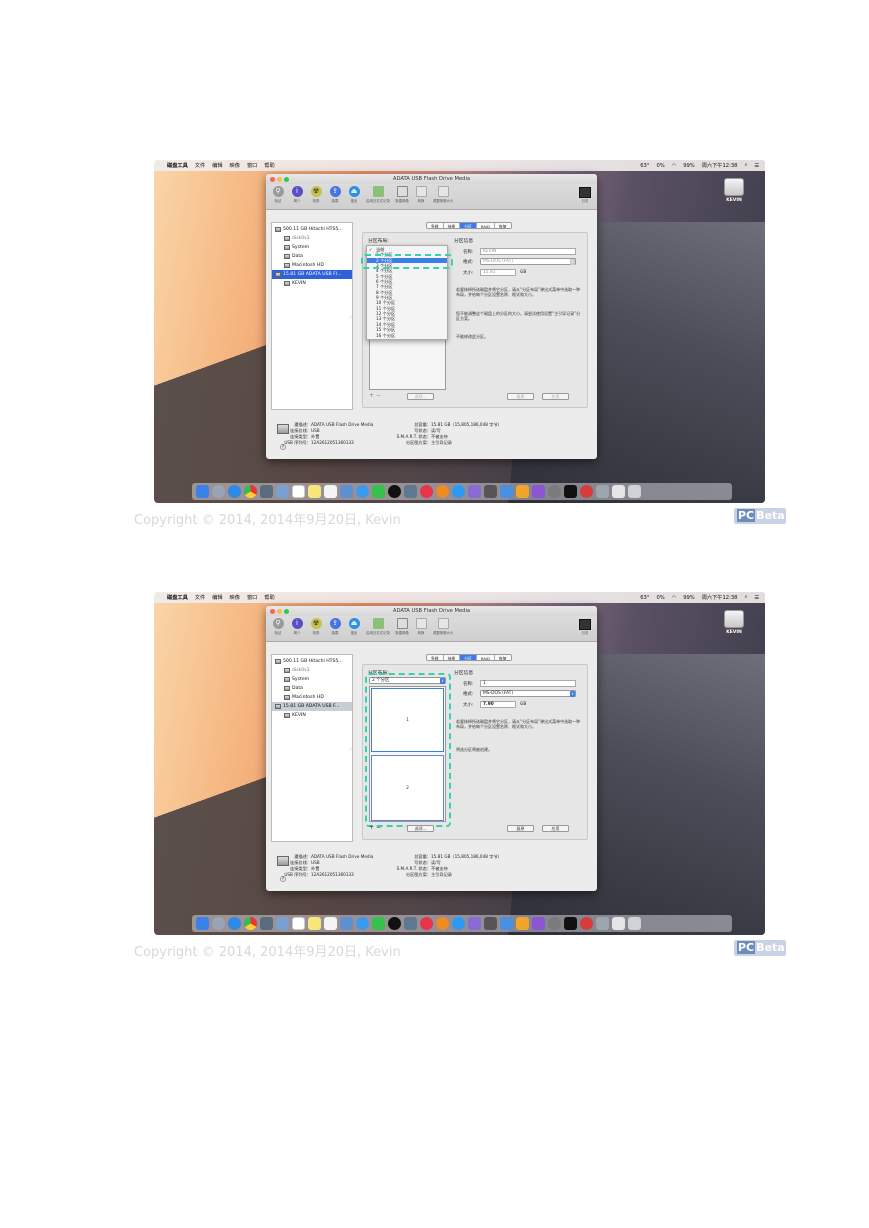 Image resolution: width=869 pixels, height=1228 pixels. What do you see at coordinates (644, 598) in the screenshot?
I see `temp-status: 63°` at bounding box center [644, 598].